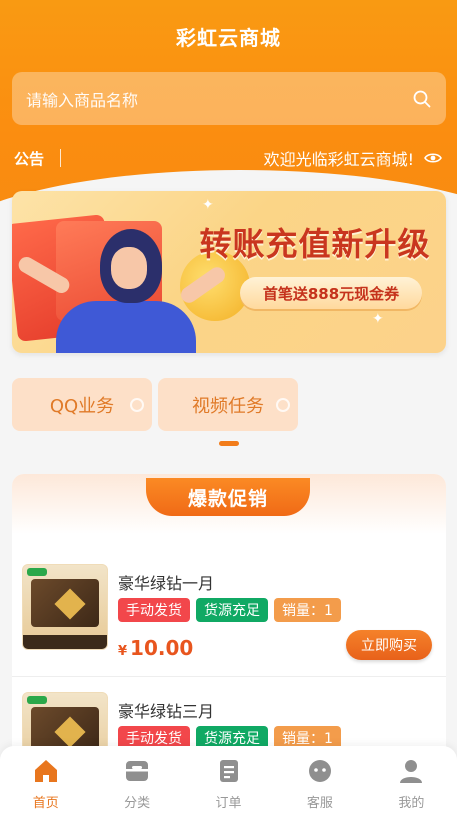 The width and height of the screenshot is (457, 816). I want to click on notice-text: 欢迎光临彩虹云商城!, so click(338, 159).